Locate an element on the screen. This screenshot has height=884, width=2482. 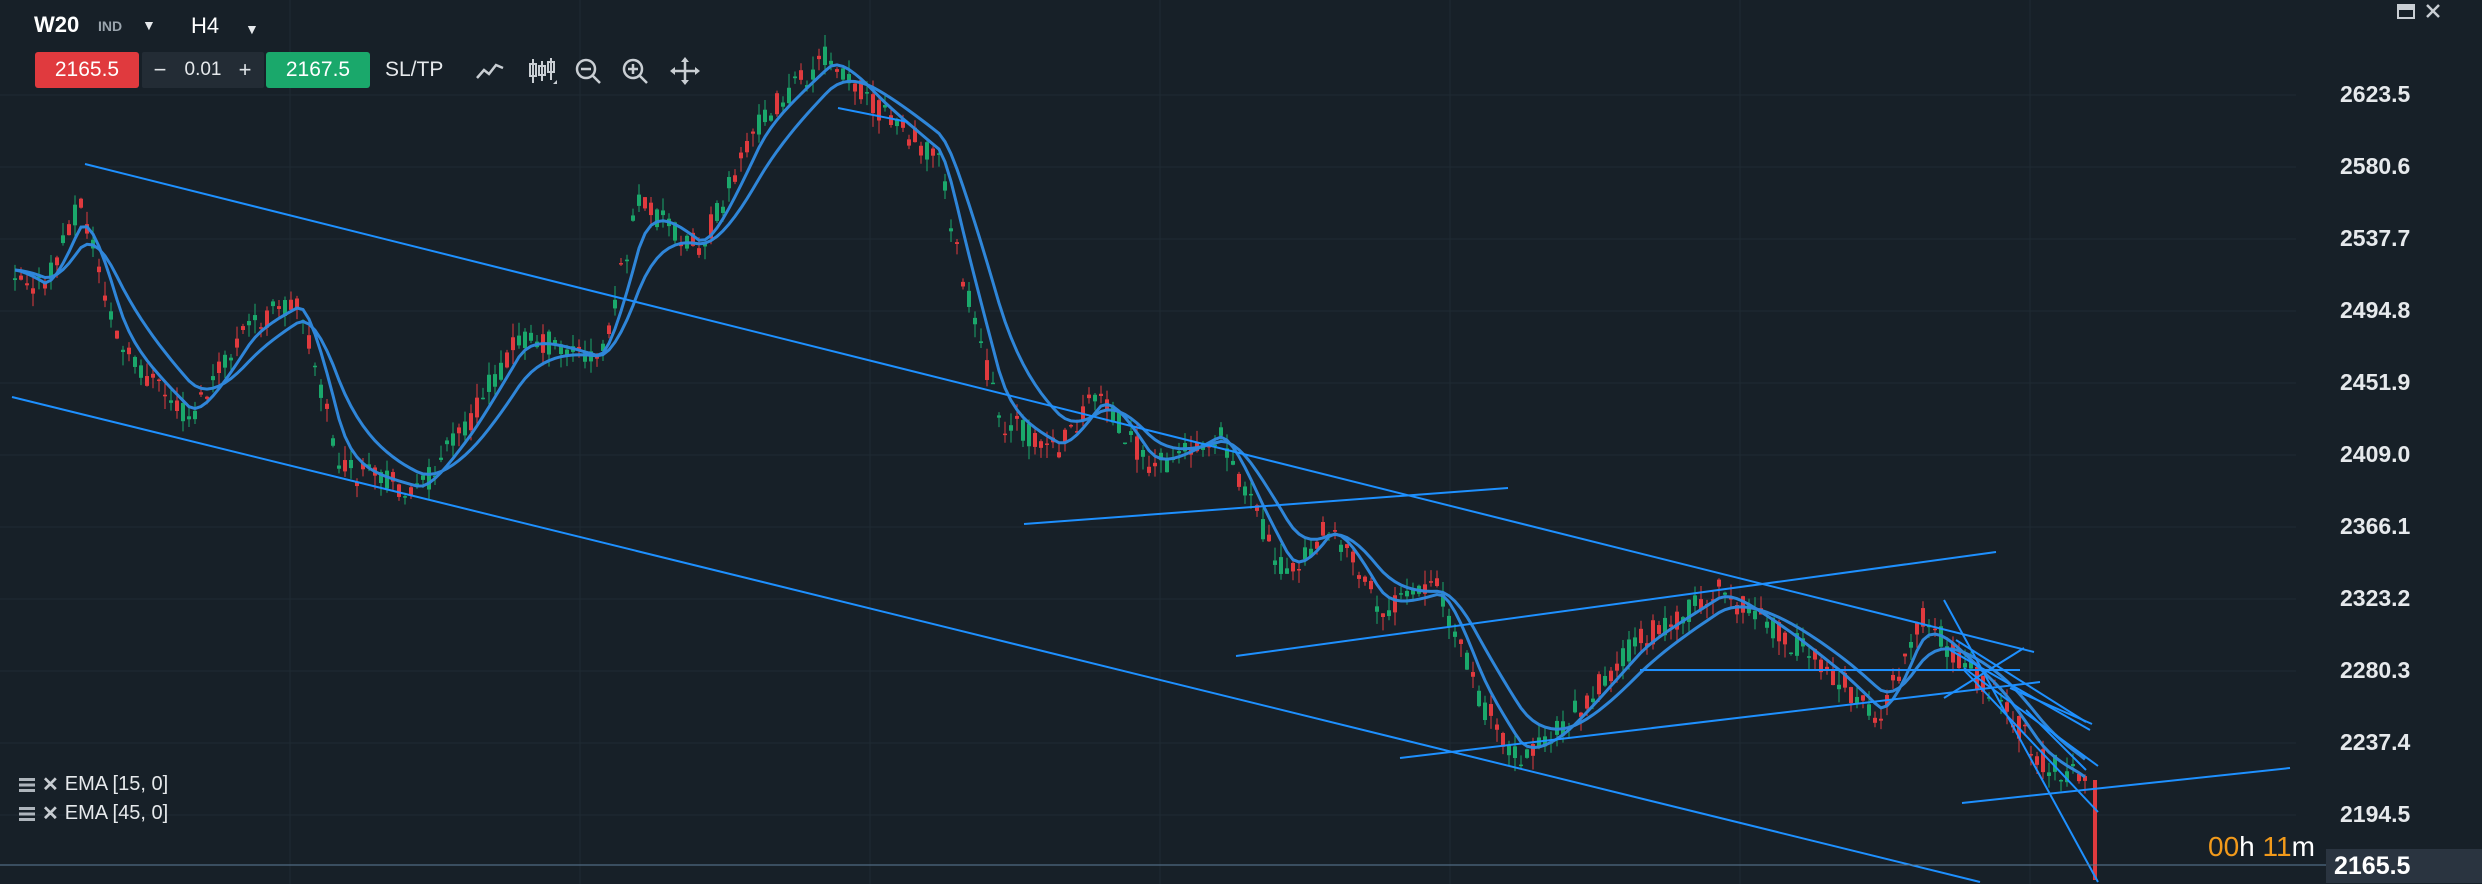
candlestick-icon is located at coordinates (541, 71).